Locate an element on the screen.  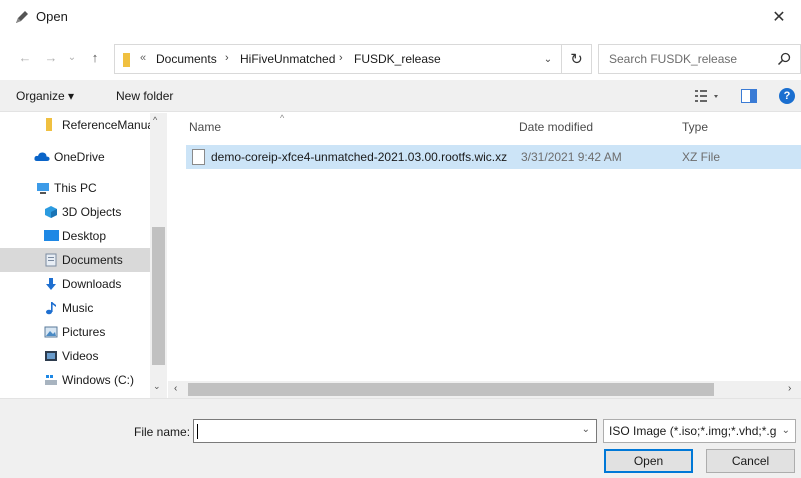
column-header-type: Type is located at coordinates (695, 127).